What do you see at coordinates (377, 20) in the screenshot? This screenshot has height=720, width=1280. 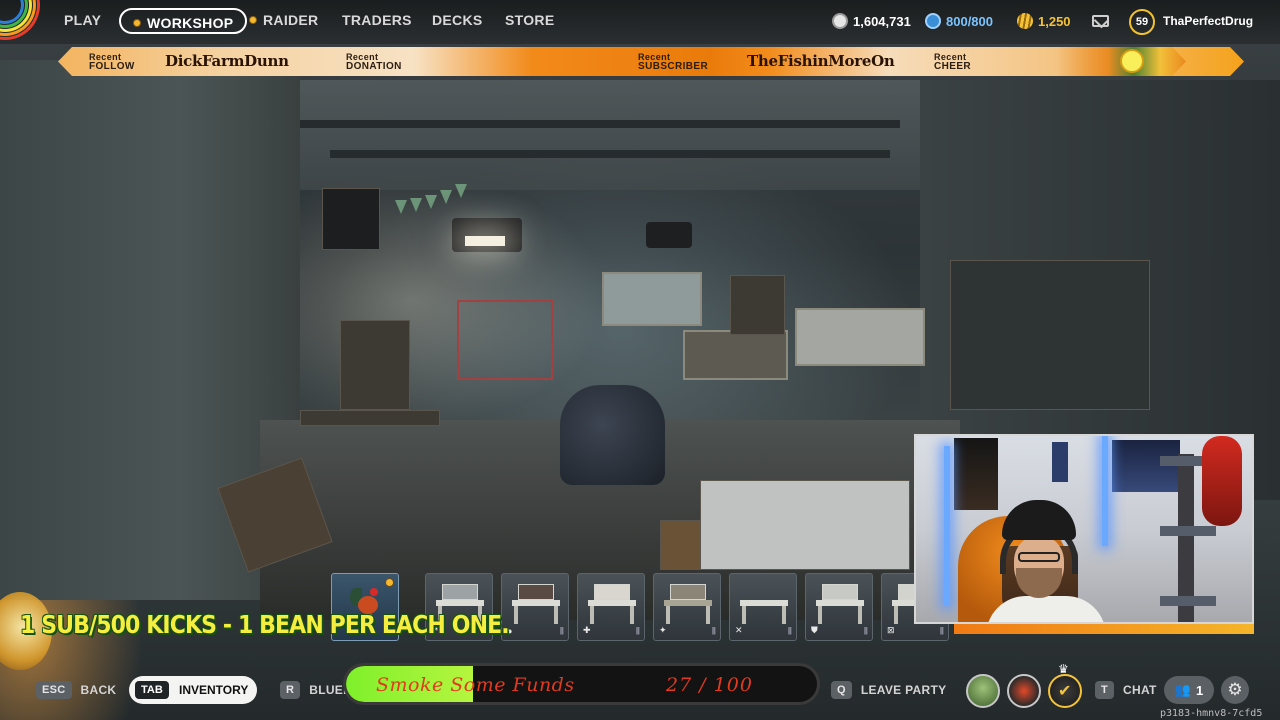 I see `nav-traders: TRADERS` at bounding box center [377, 20].